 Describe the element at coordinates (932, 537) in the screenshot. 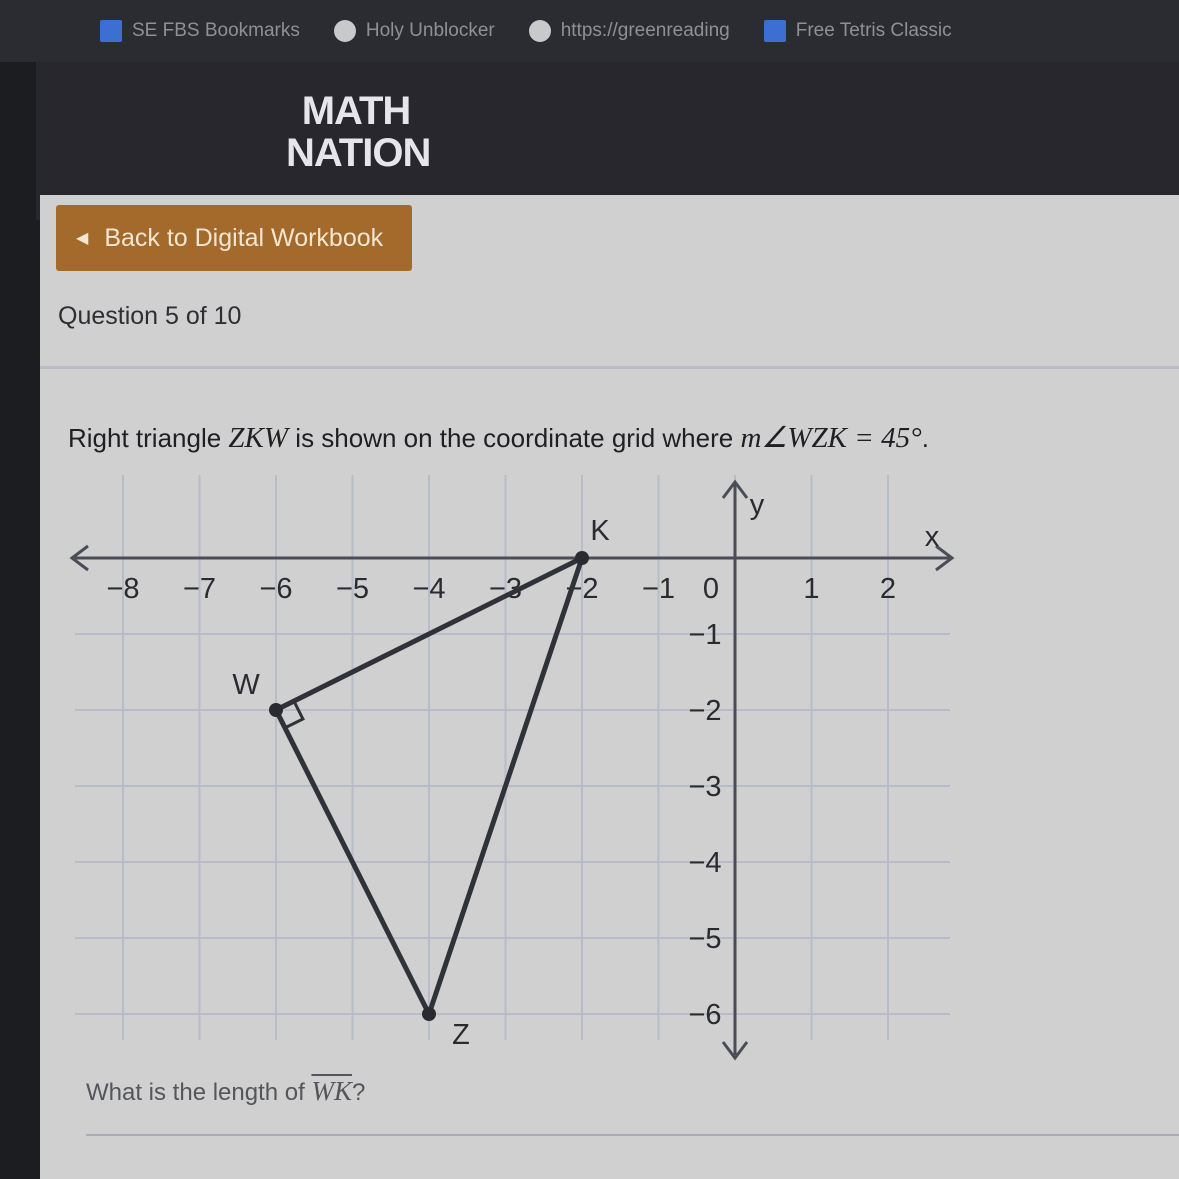

I see `x-axis-label: x` at that location.